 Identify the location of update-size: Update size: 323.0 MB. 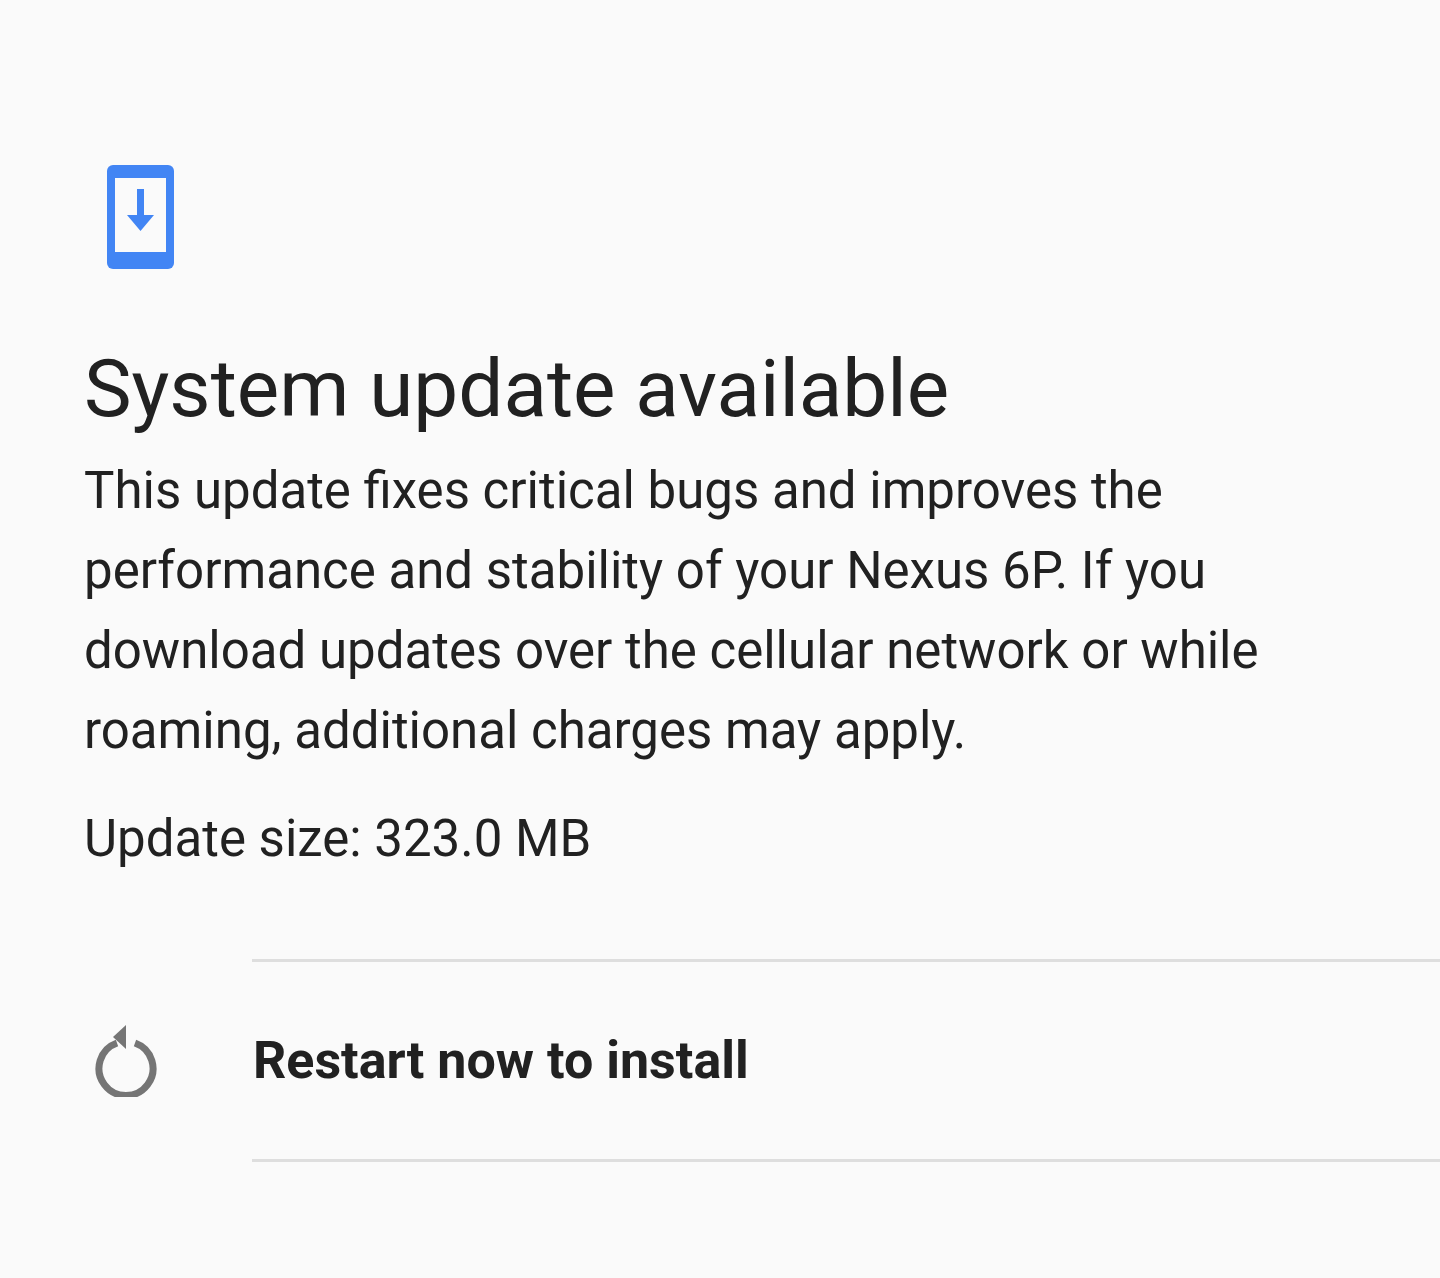
(338, 839).